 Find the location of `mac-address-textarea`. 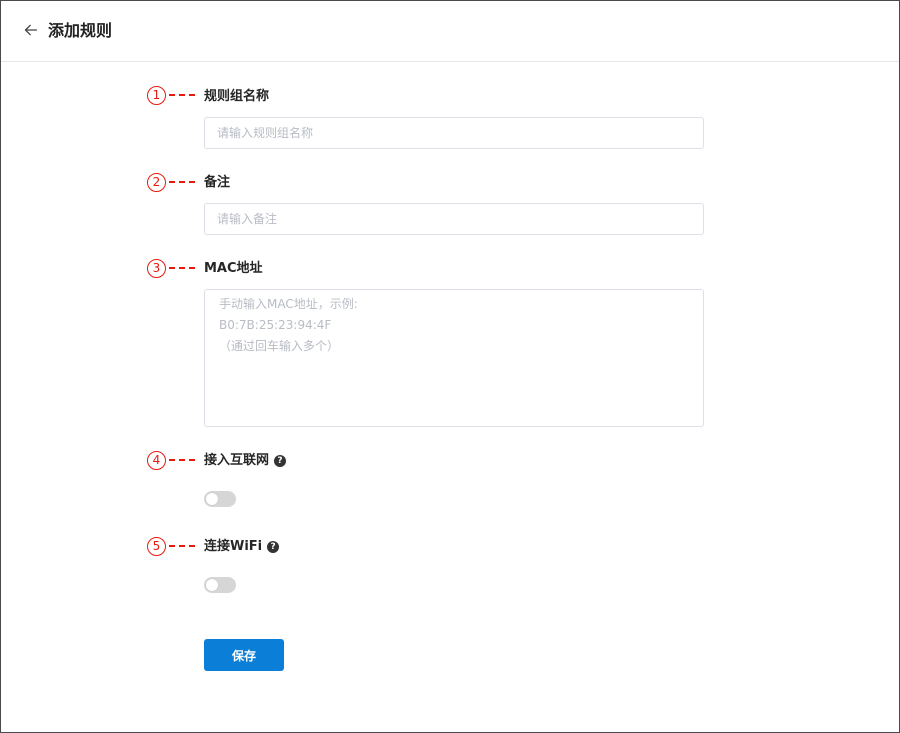

mac-address-textarea is located at coordinates (454, 358).